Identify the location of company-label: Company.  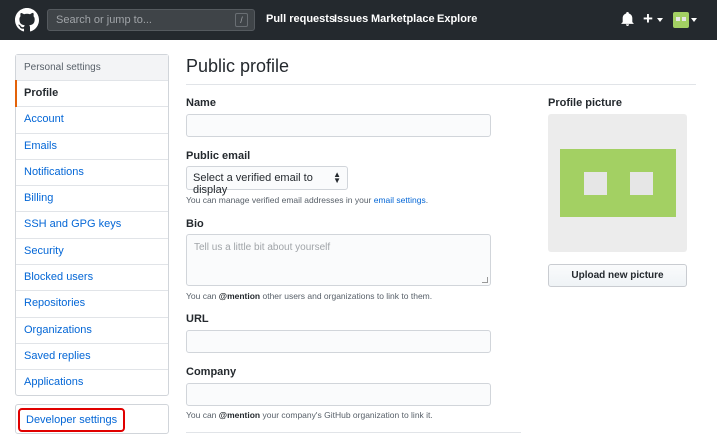
(211, 372).